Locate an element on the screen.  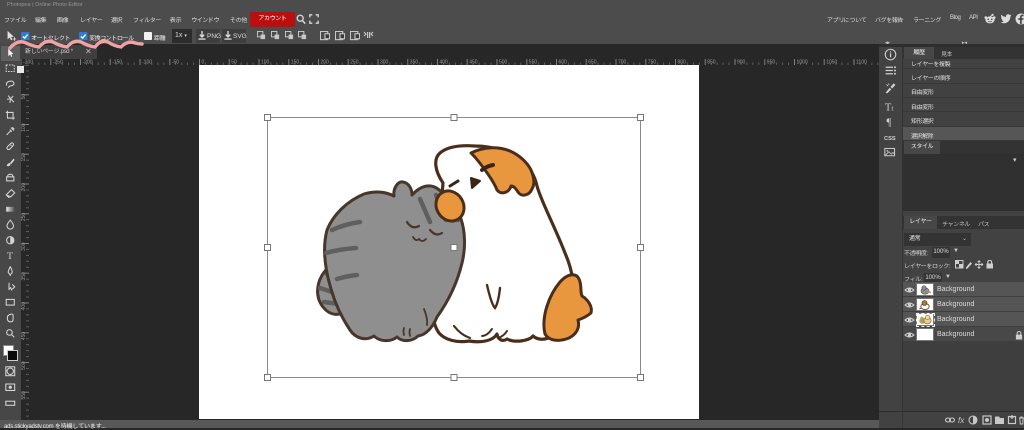
svg-text: 150 is located at coordinates (24, 157).